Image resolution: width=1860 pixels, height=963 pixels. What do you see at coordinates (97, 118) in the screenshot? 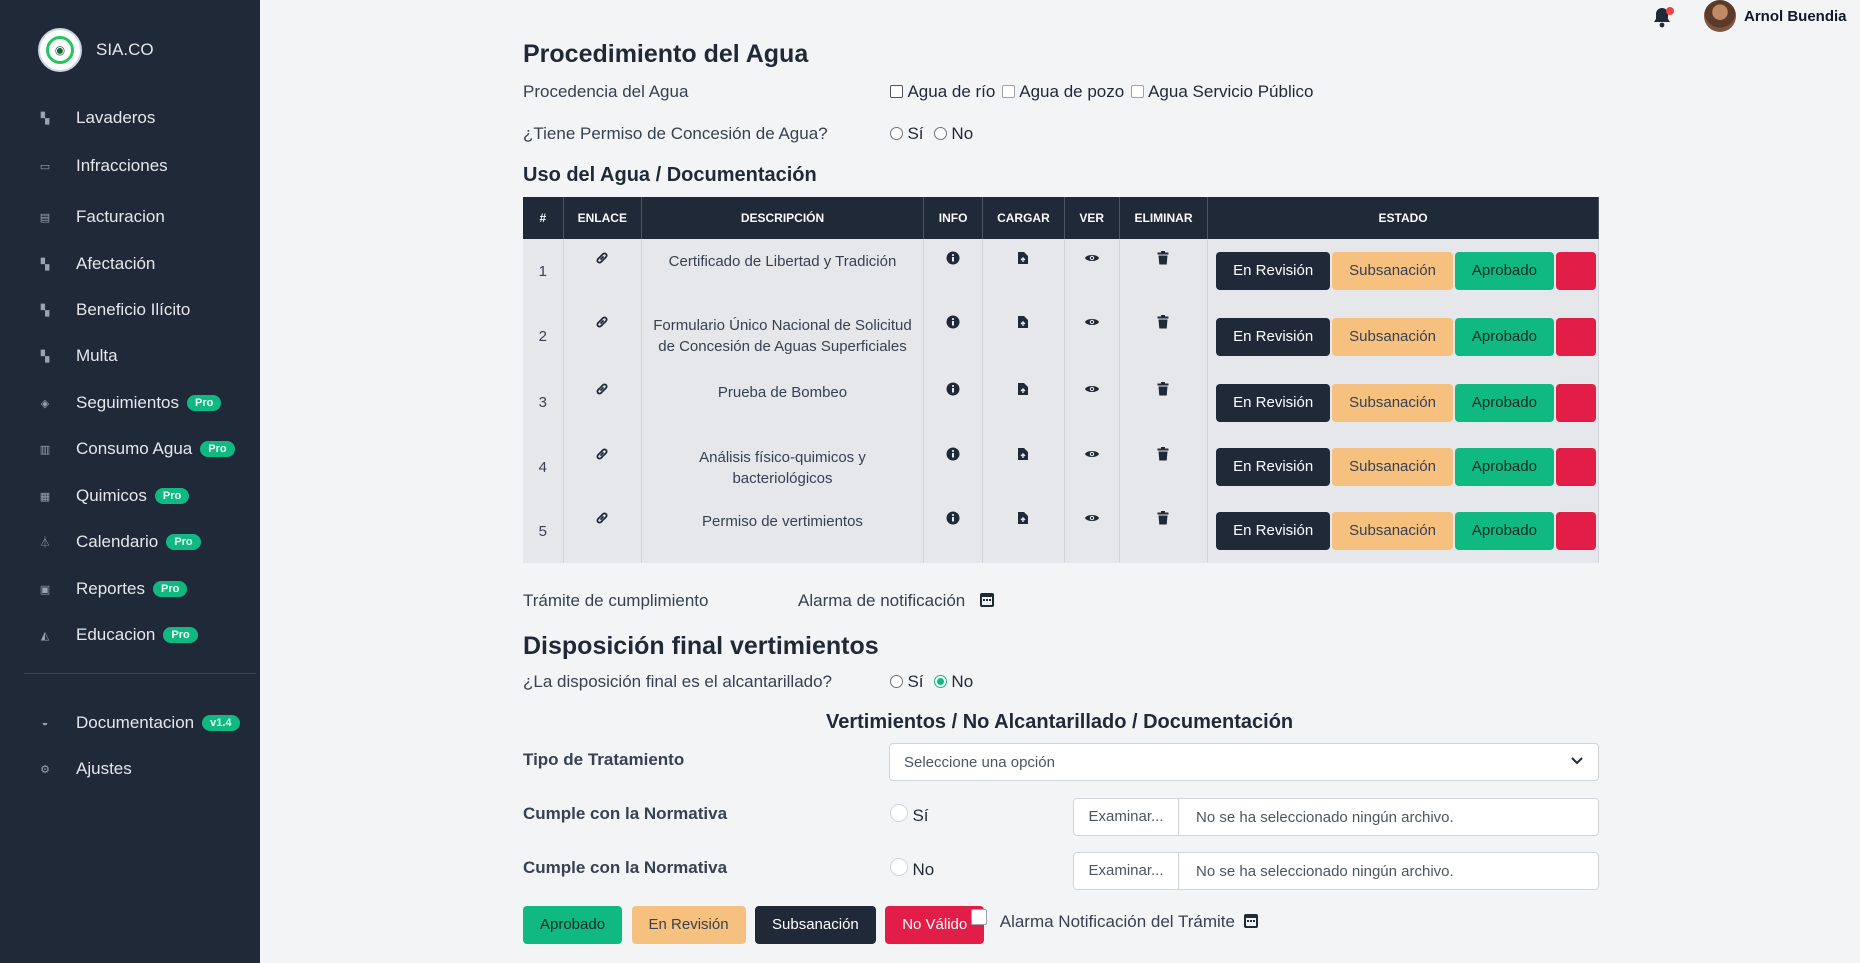
I see `sidebar-item-lavaderos: ▚ Lavaderos` at bounding box center [97, 118].